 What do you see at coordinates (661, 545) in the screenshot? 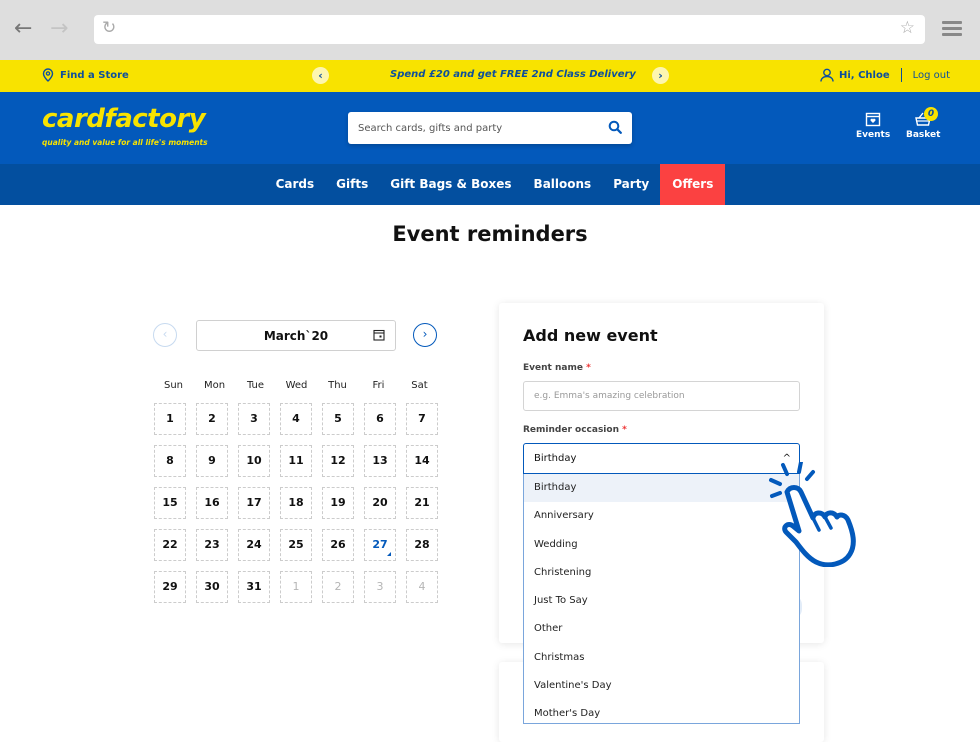
I see `occasion-option: Wedding` at bounding box center [661, 545].